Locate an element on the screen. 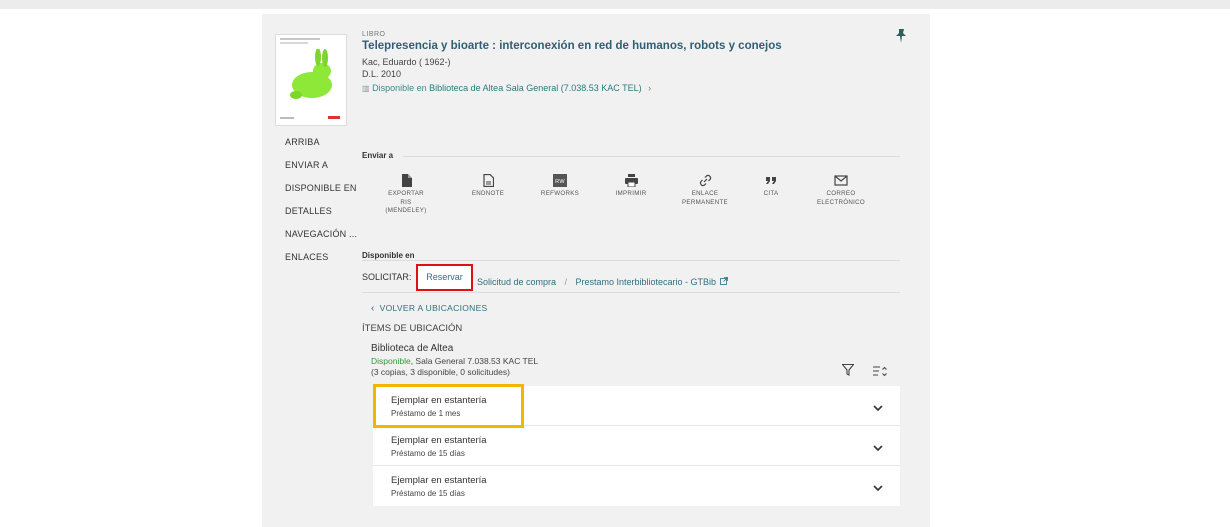 This screenshot has width=1230, height=527. chevron-left-icon: ‹ is located at coordinates (373, 308).